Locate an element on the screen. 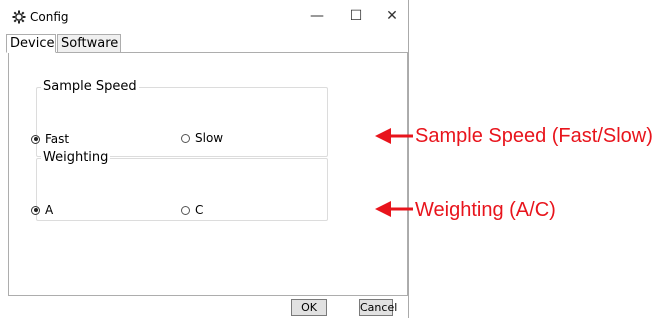  sample-speed-legend: Sample Speed is located at coordinates (90, 87).